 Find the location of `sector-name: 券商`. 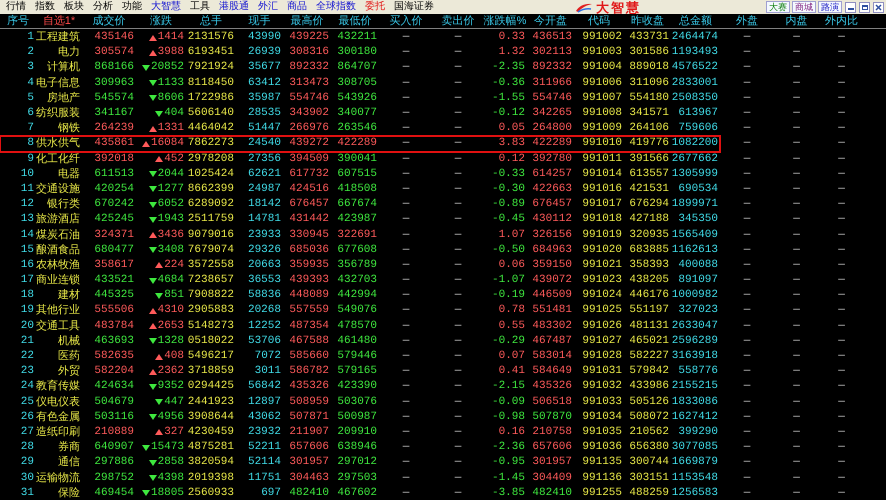

sector-name: 券商 is located at coordinates (69, 446).